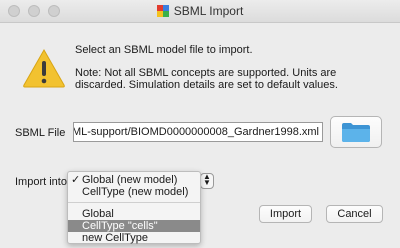 The width and height of the screenshot is (400, 248). What do you see at coordinates (162, 11) in the screenshot?
I see `app-icon` at bounding box center [162, 11].